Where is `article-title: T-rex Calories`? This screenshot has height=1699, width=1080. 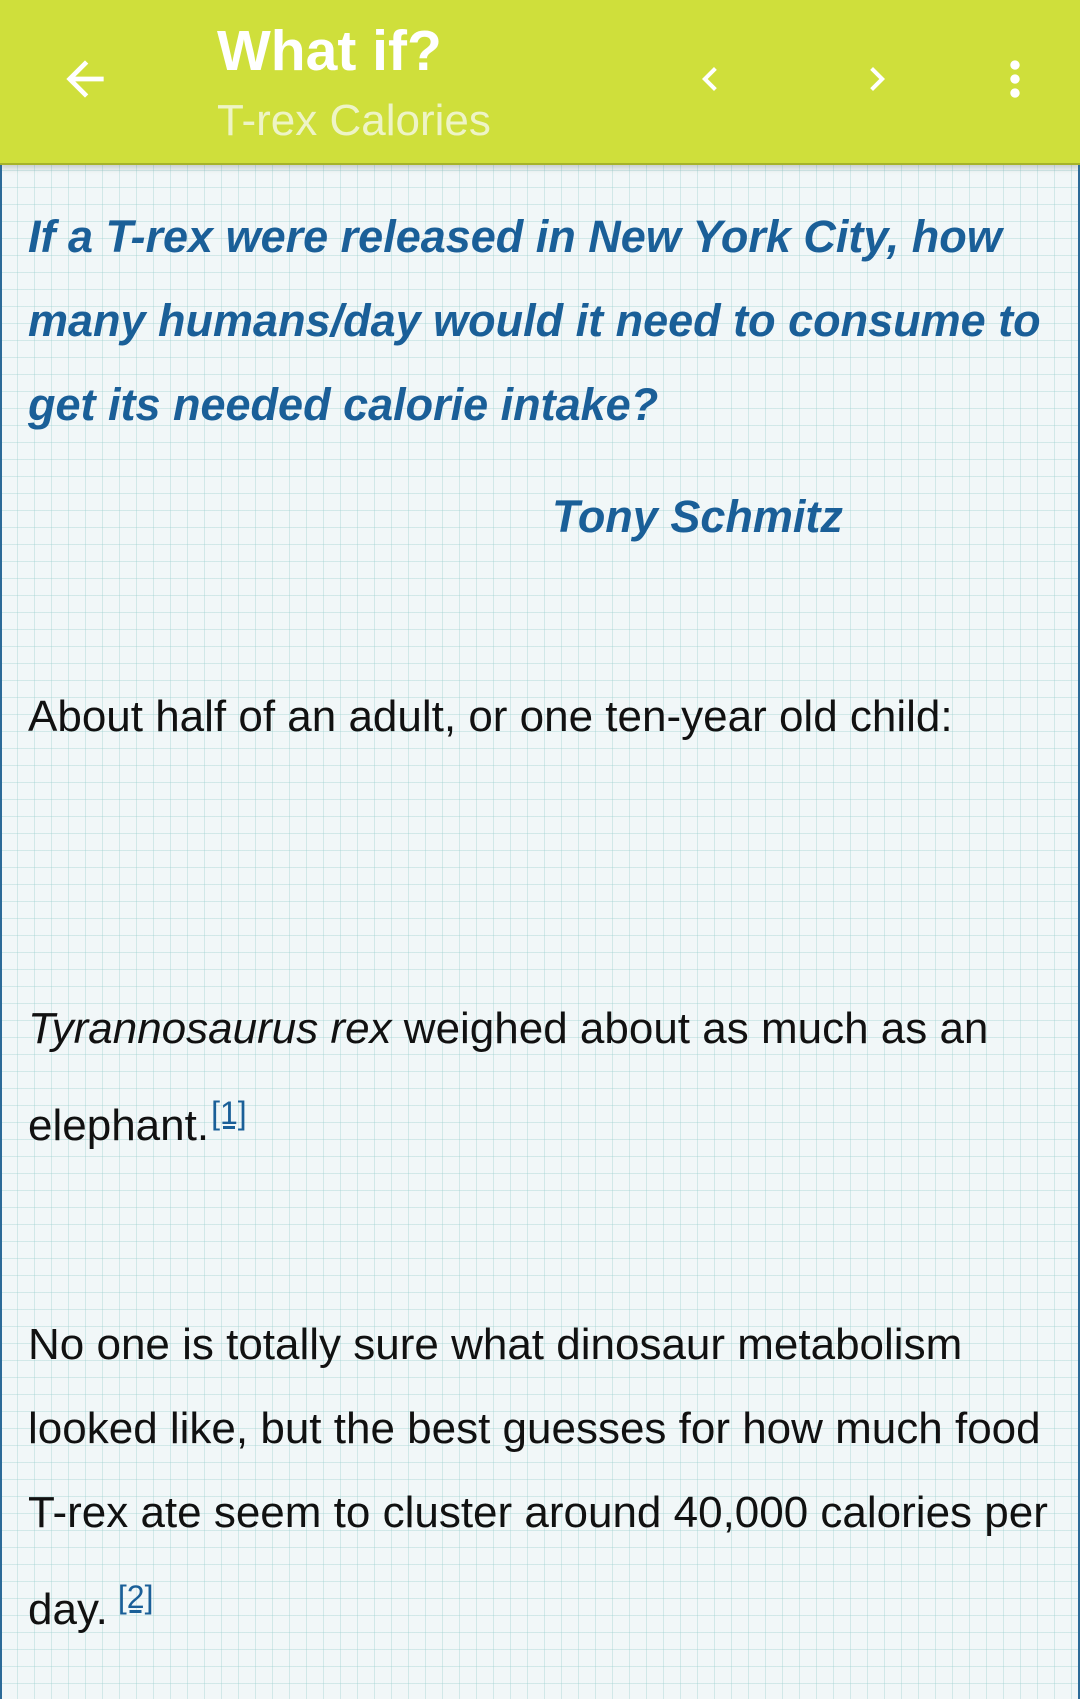
article-title: T-rex Calories is located at coordinates (354, 120).